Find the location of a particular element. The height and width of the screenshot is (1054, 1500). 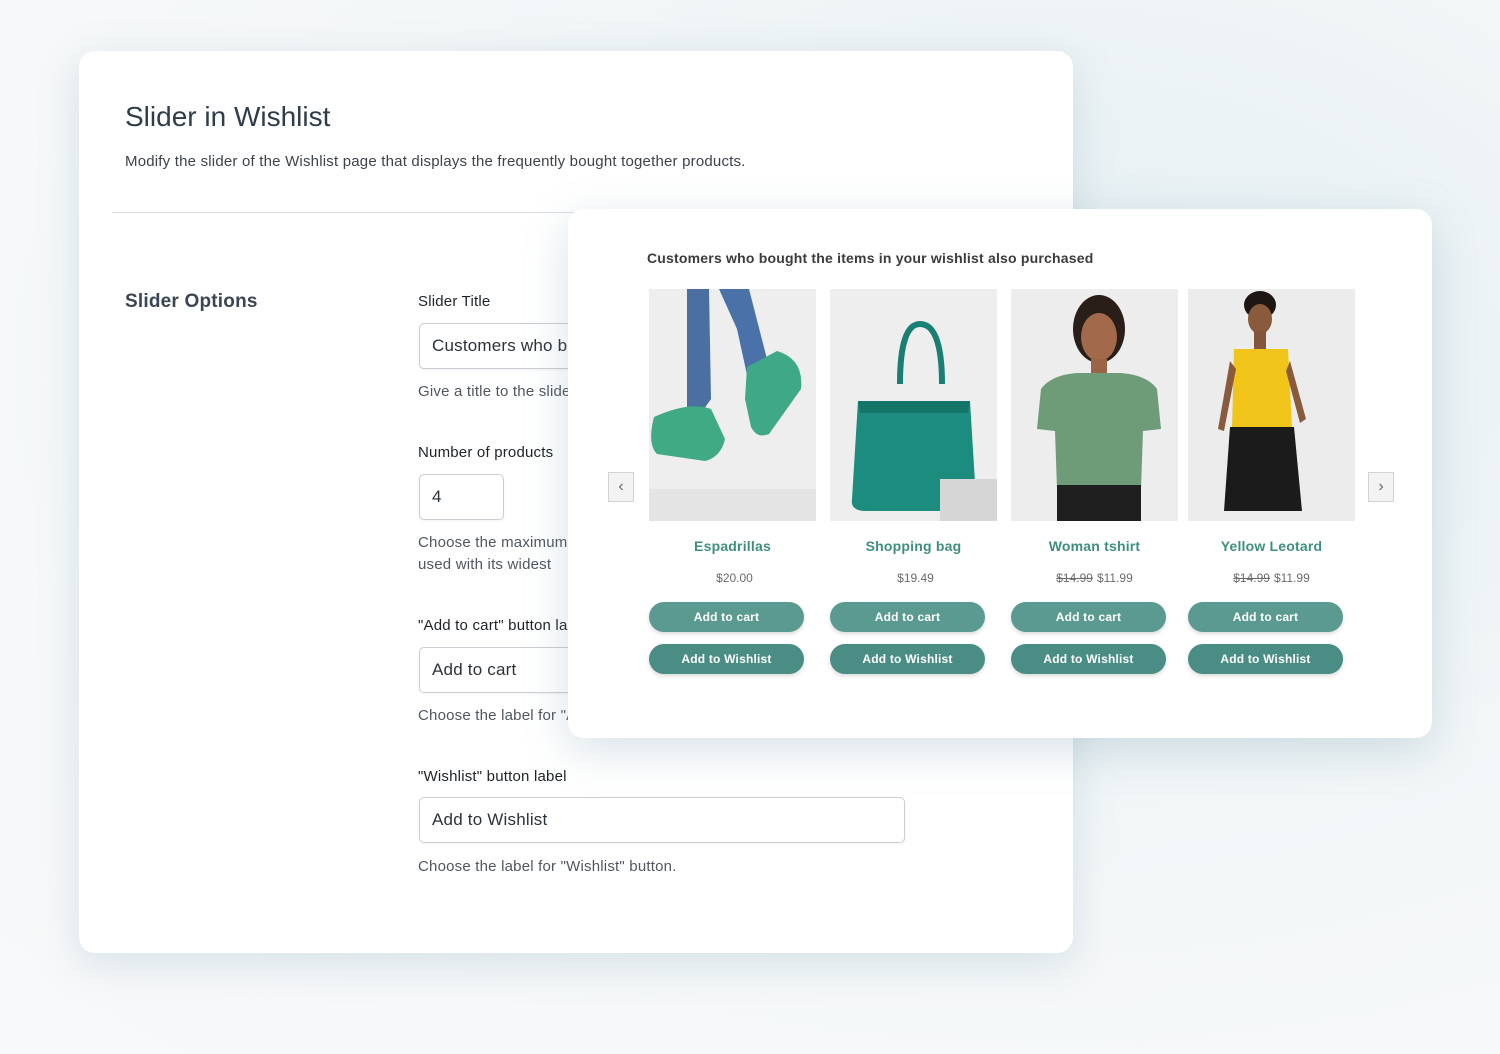

current-price: $20.00 is located at coordinates (734, 578).